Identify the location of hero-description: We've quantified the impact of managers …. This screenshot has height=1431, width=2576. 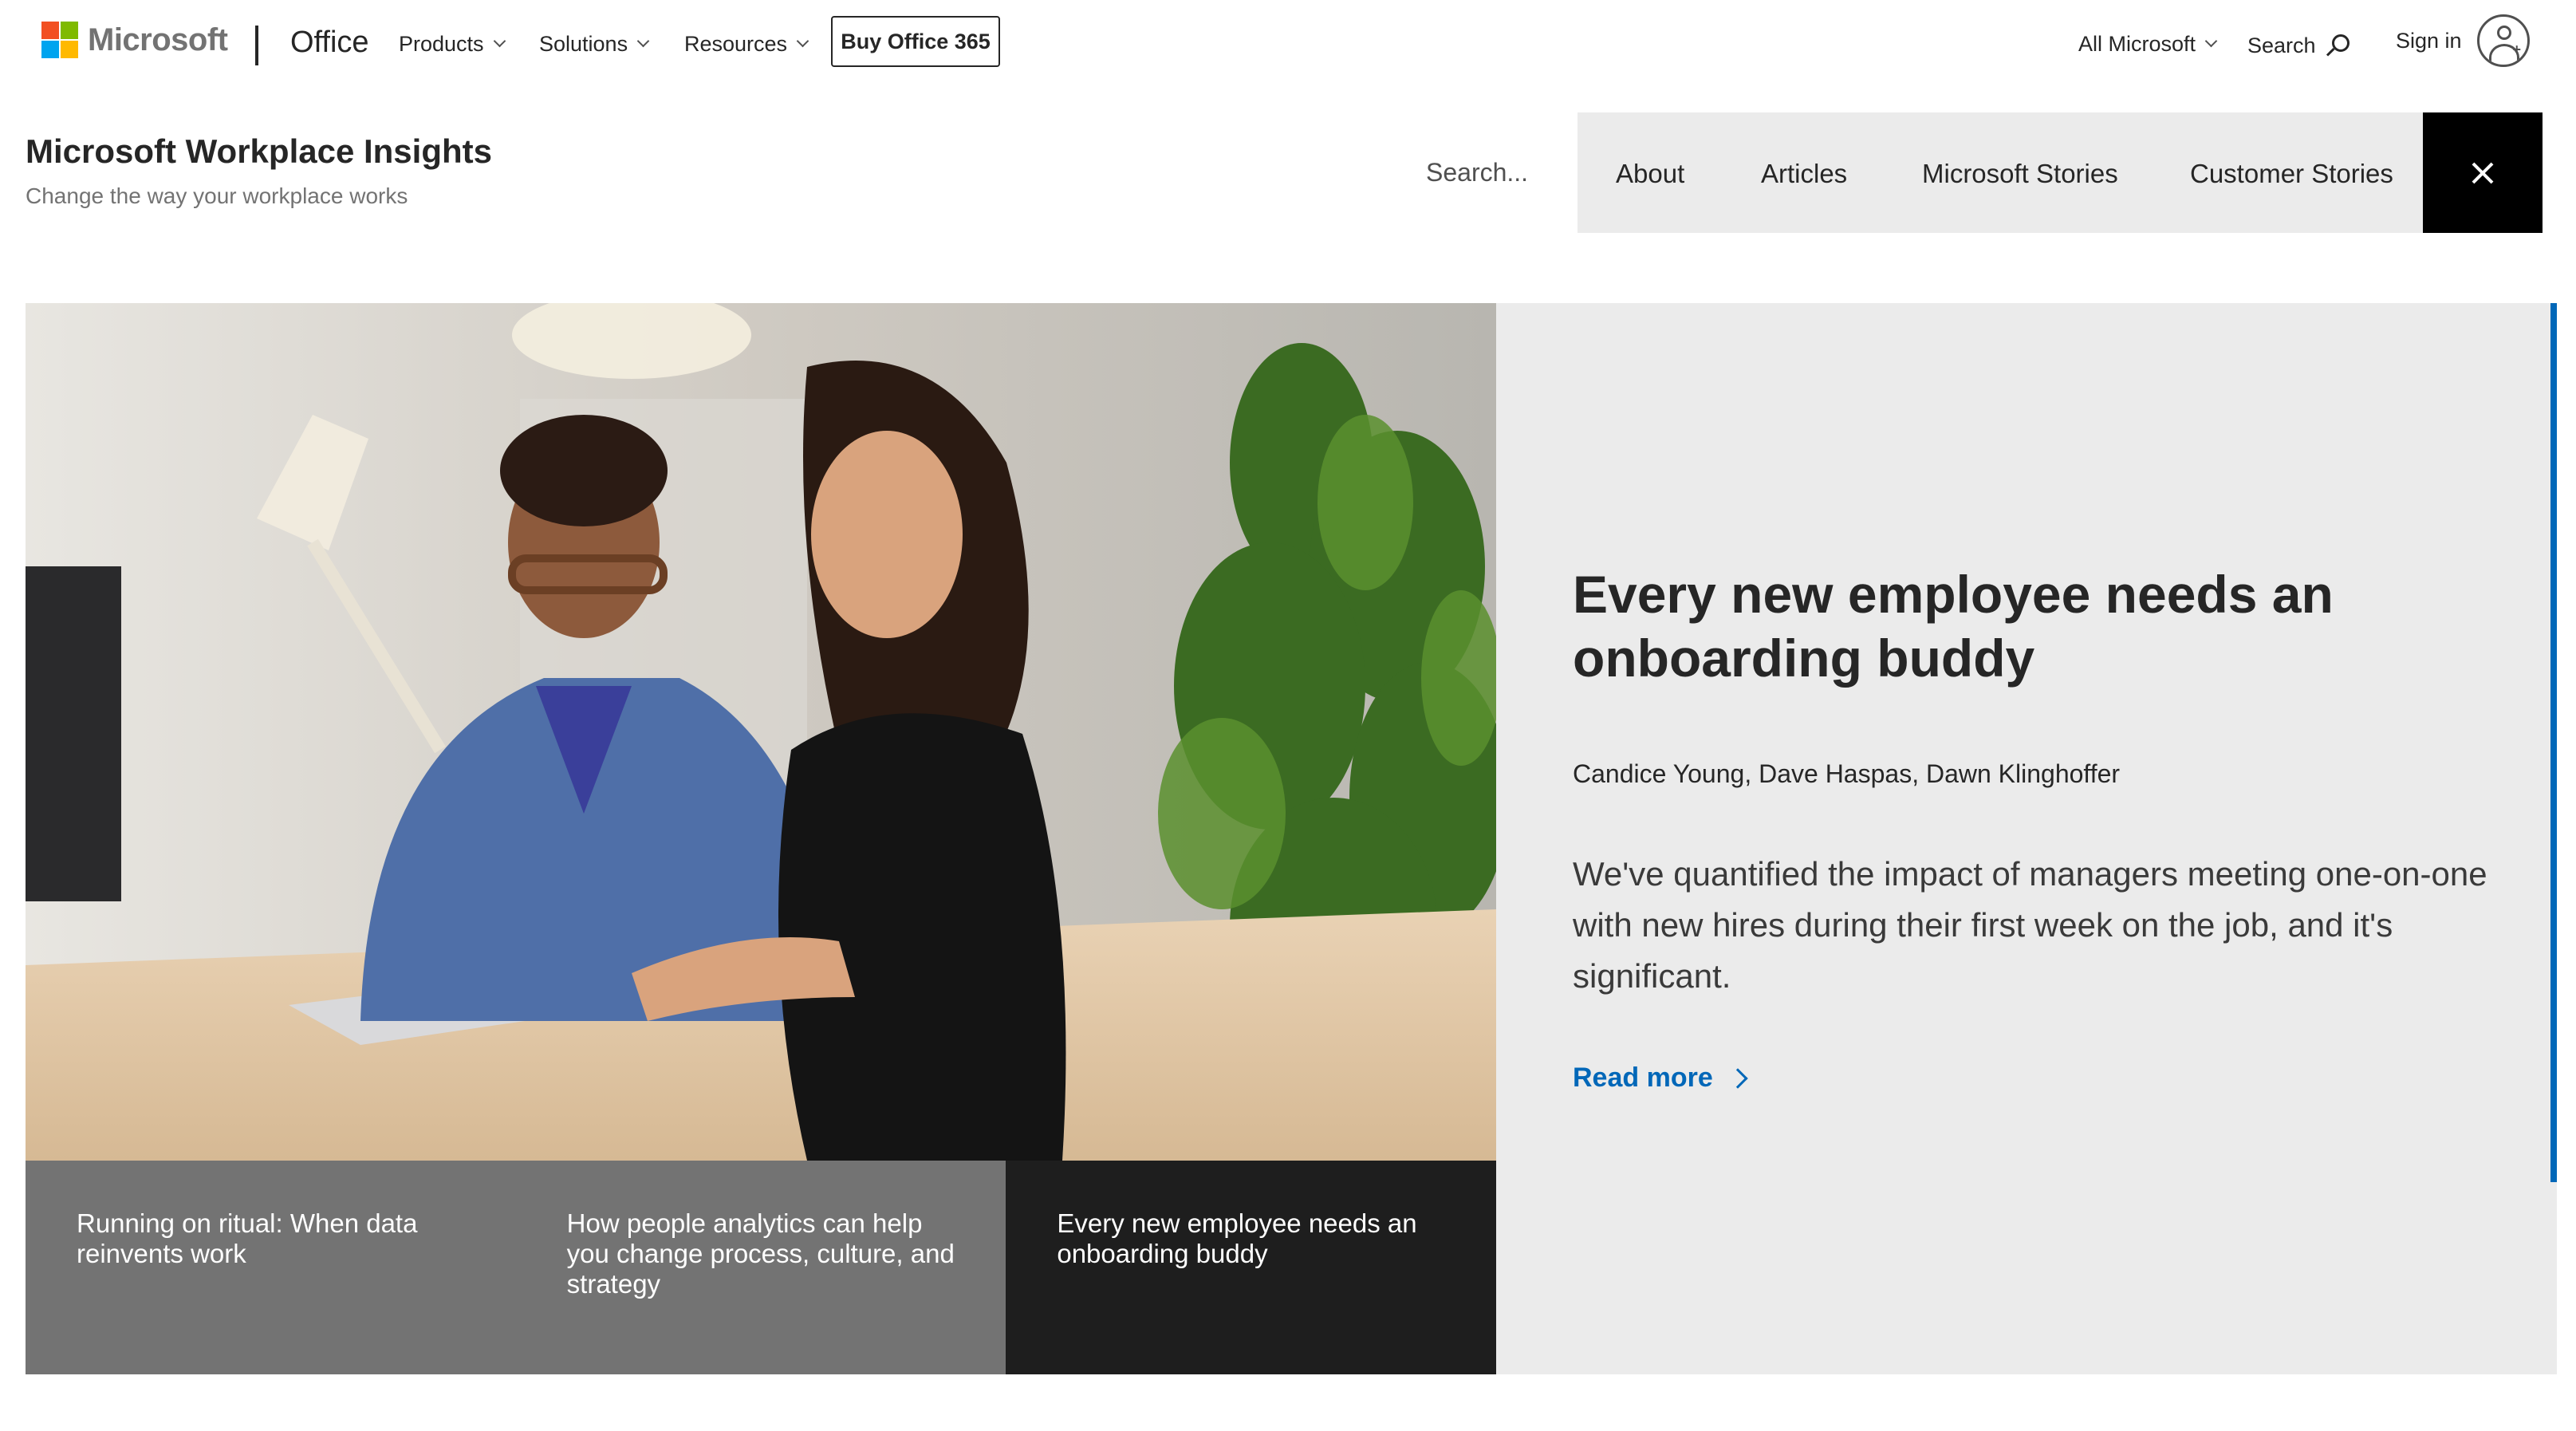
(2030, 925).